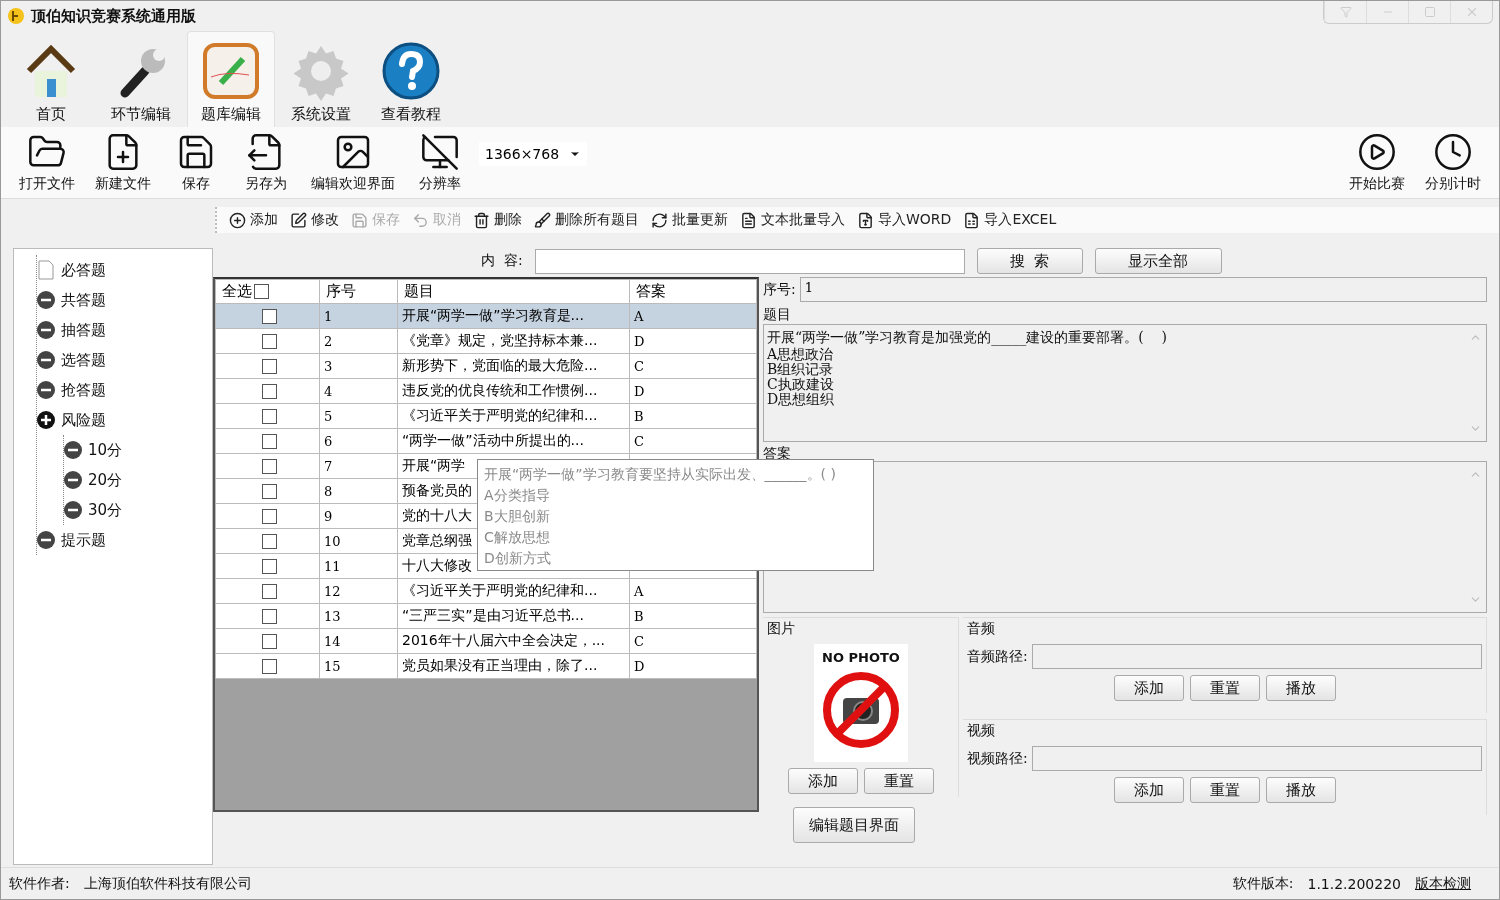 This screenshot has height=900, width=1500. Describe the element at coordinates (332, 666) in the screenshot. I see `table-cell: 15` at that location.